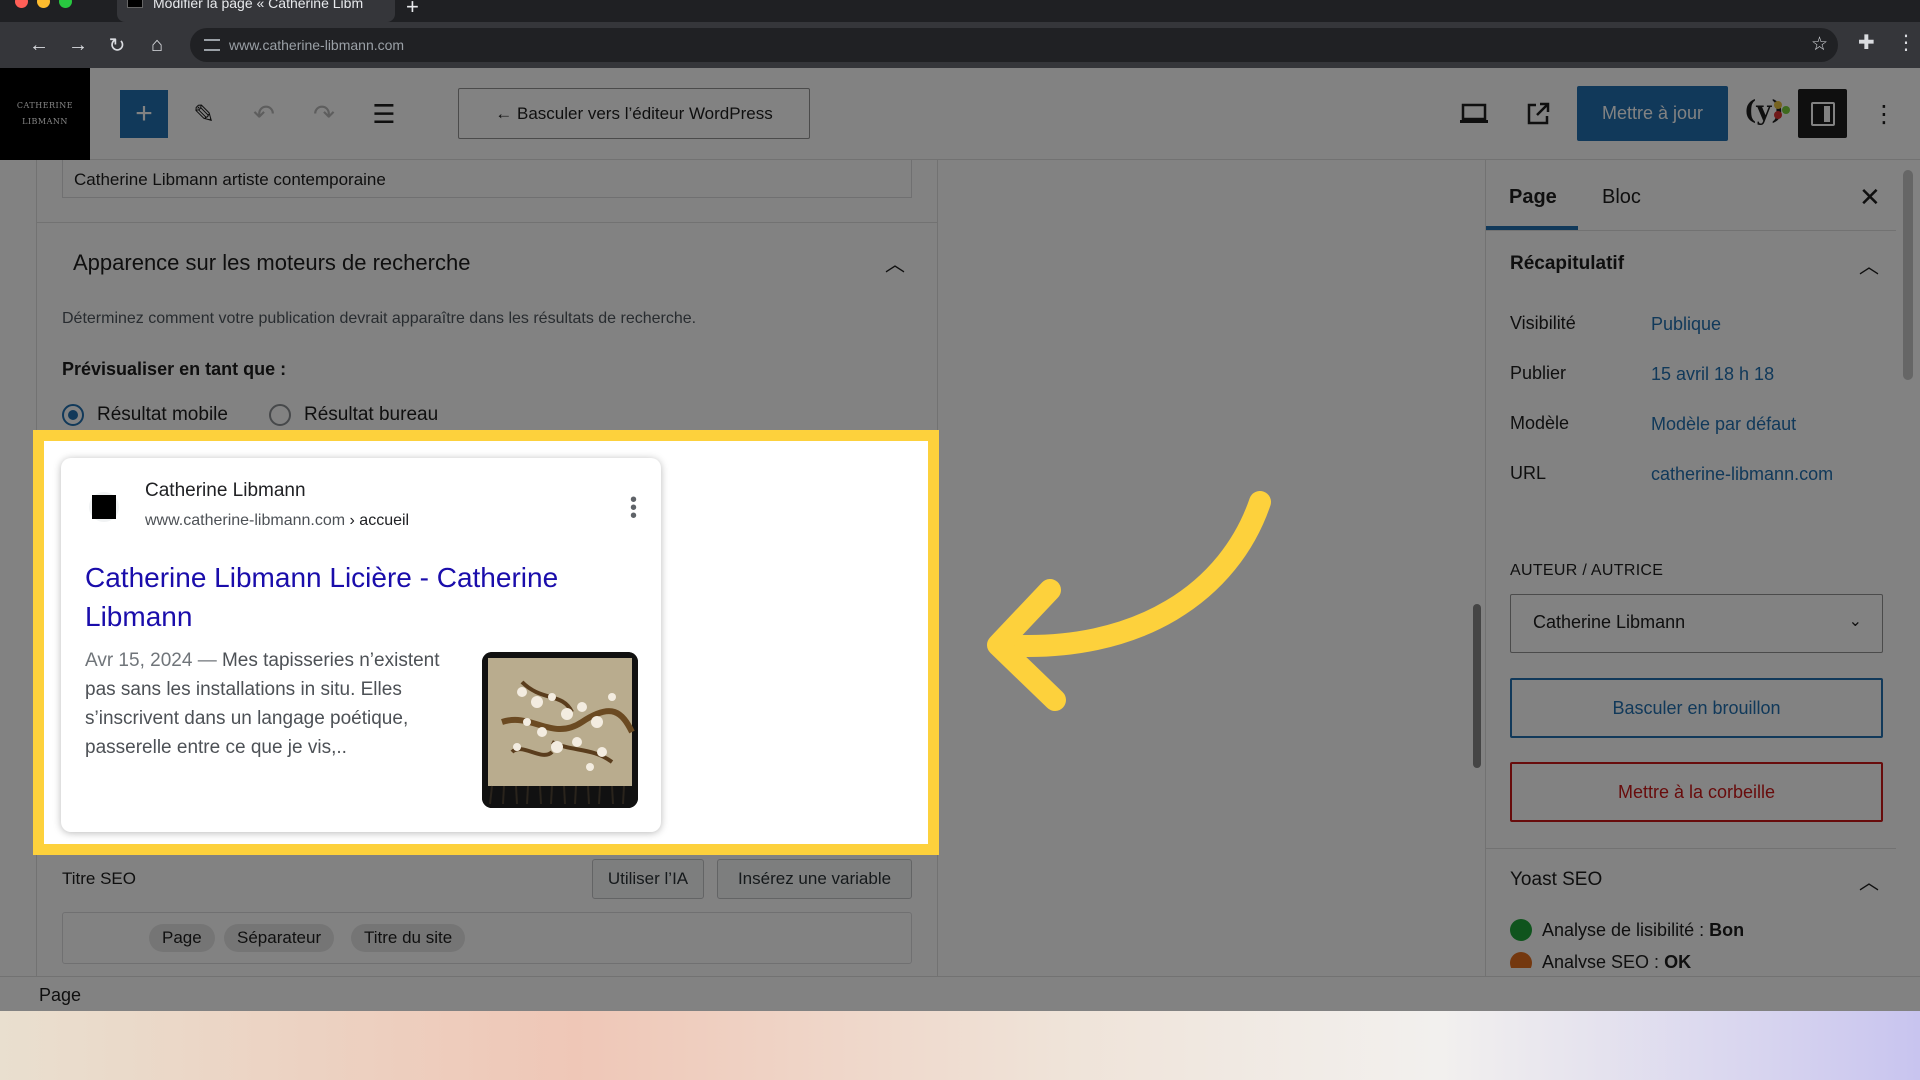 The width and height of the screenshot is (1920, 1080). Describe the element at coordinates (1538, 373) in the screenshot. I see `publish-label: Publier` at that location.